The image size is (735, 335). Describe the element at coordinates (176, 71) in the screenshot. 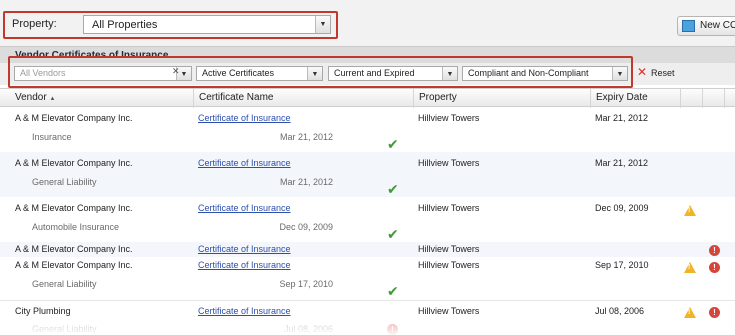

I see `clear-vendor-icon: ✕` at that location.